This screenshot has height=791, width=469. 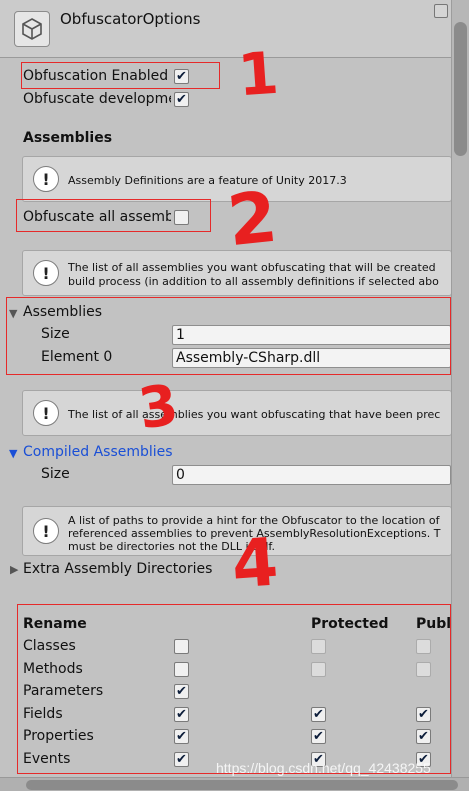 What do you see at coordinates (13, 453) in the screenshot?
I see `triangle-down-icon: ▼` at bounding box center [13, 453].